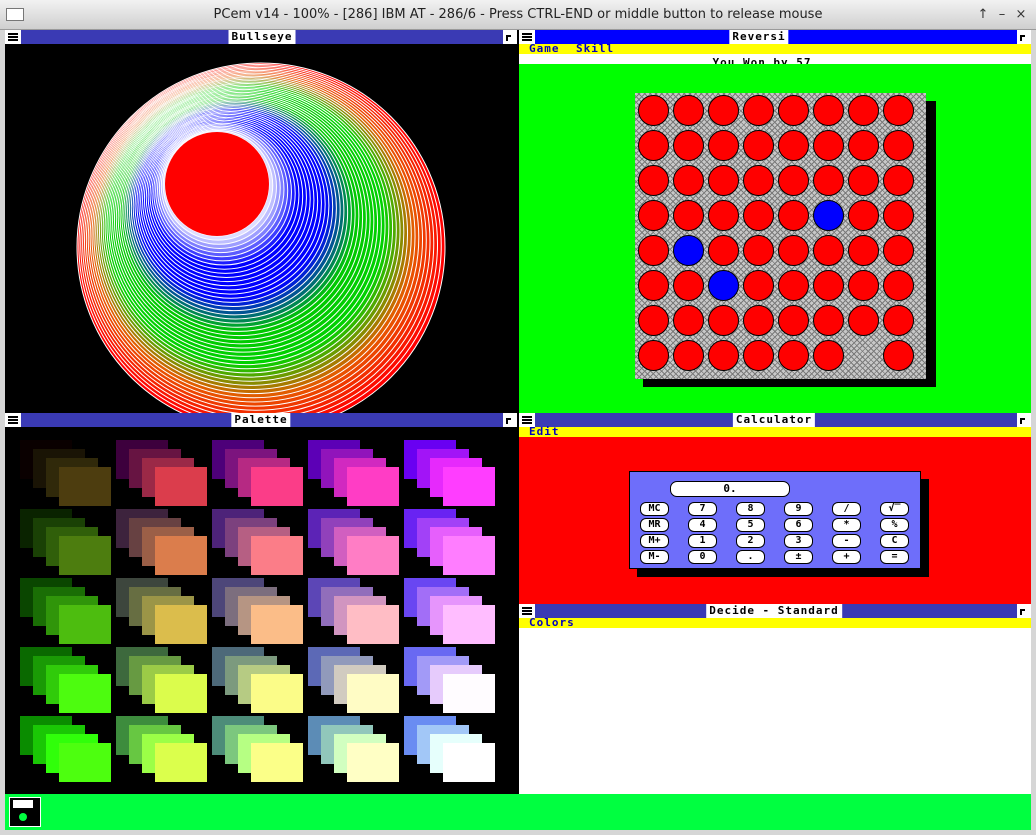 This screenshot has height=835, width=1036. What do you see at coordinates (261, 420) in the screenshot?
I see `palette-titlebar: Palette` at bounding box center [261, 420].